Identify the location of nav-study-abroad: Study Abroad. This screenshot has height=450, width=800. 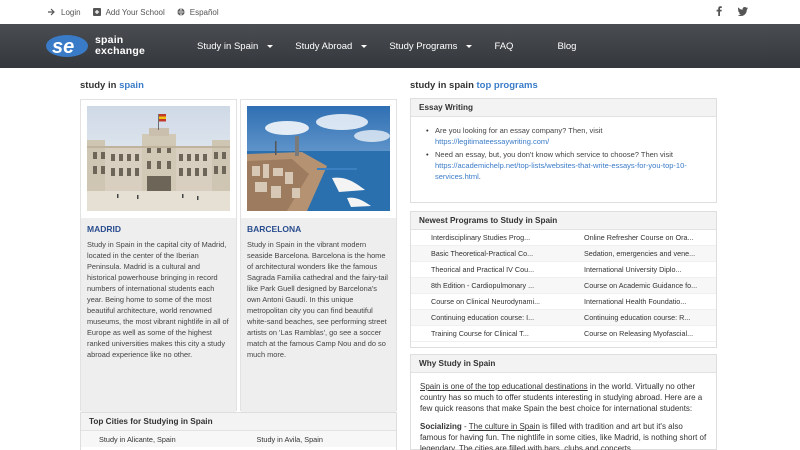
(331, 46).